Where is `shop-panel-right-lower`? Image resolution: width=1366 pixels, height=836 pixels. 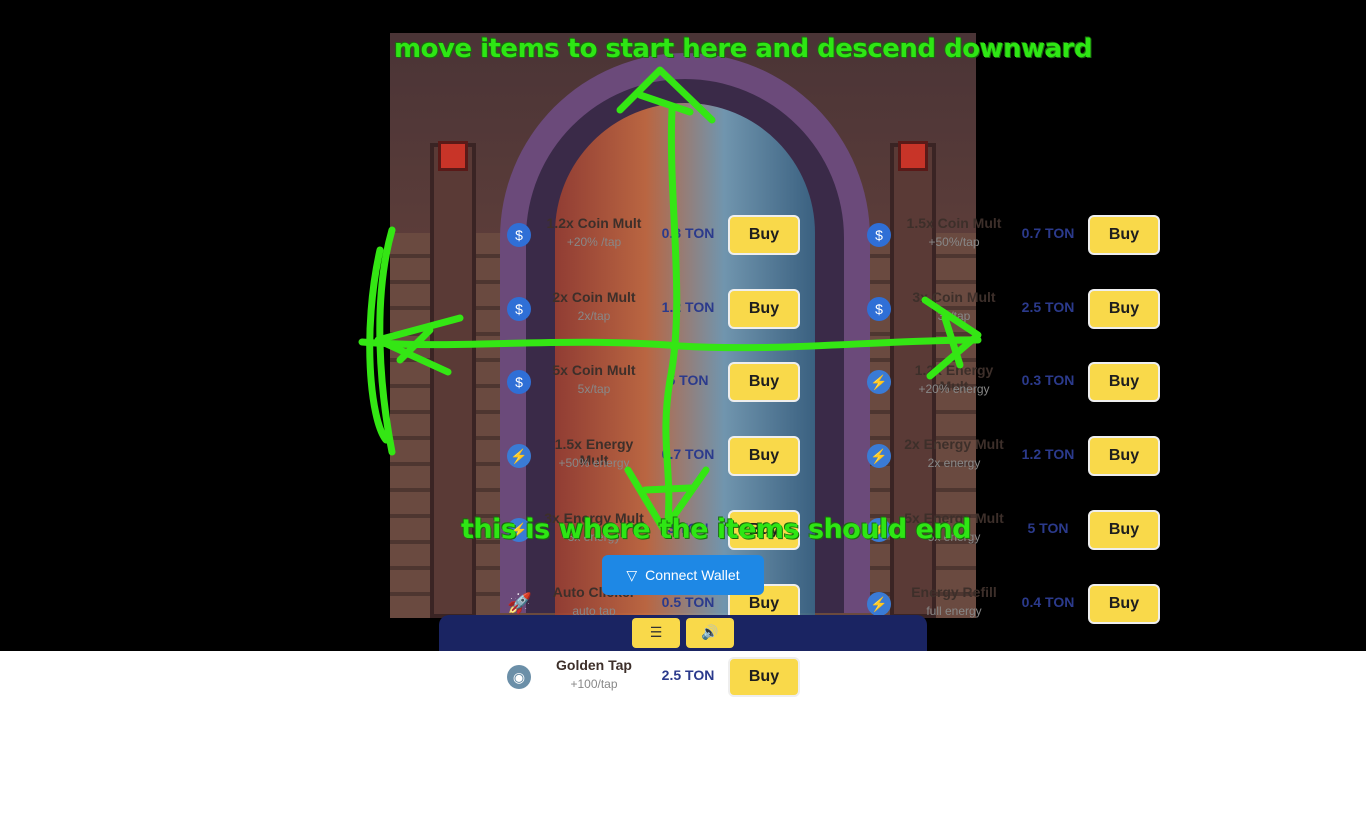
shop-panel-right-lower is located at coordinates (1013, 727).